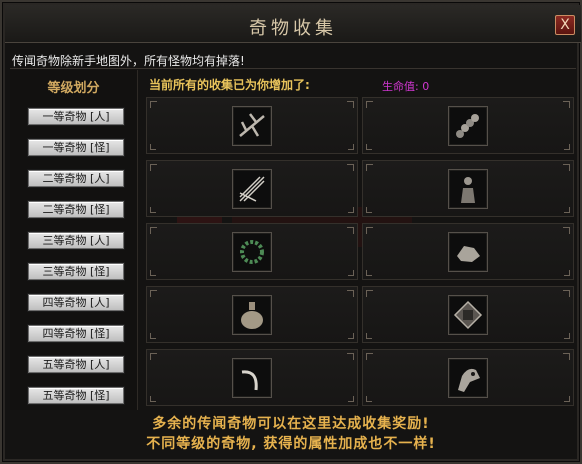 Image resolution: width=582 pixels, height=464 pixels. I want to click on footer-line-1: 多余的传闻奇物可以在这里达成收集奖励!, so click(291, 424).